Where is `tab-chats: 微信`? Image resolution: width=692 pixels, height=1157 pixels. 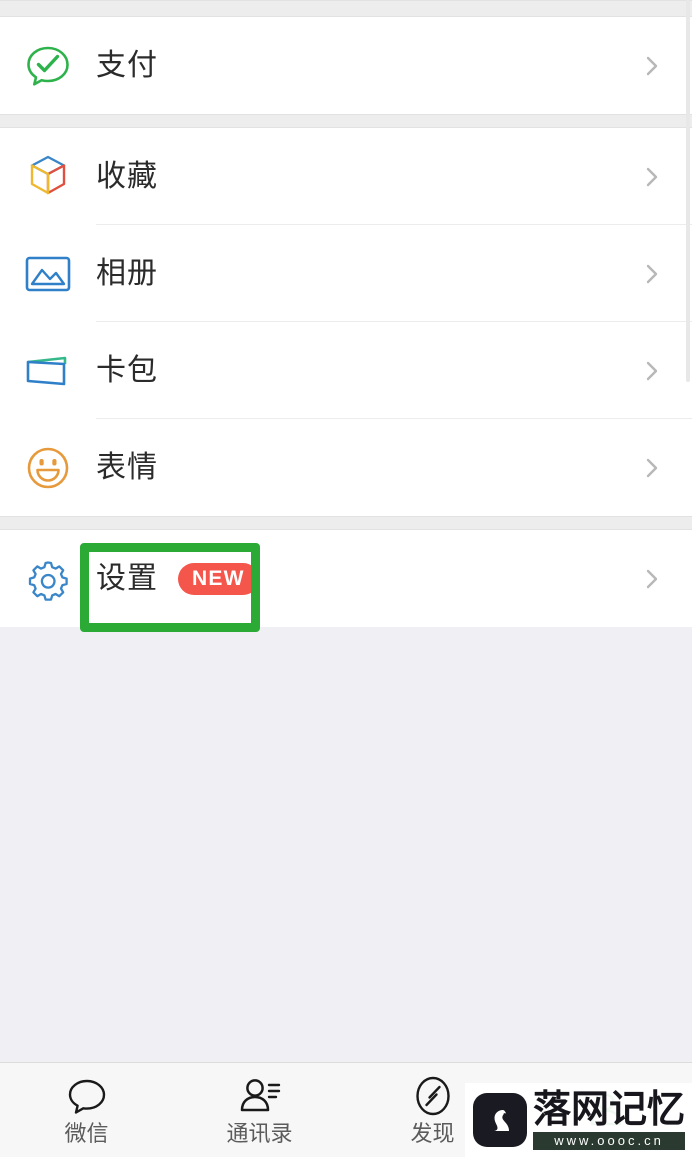 tab-chats: 微信 is located at coordinates (86, 1110).